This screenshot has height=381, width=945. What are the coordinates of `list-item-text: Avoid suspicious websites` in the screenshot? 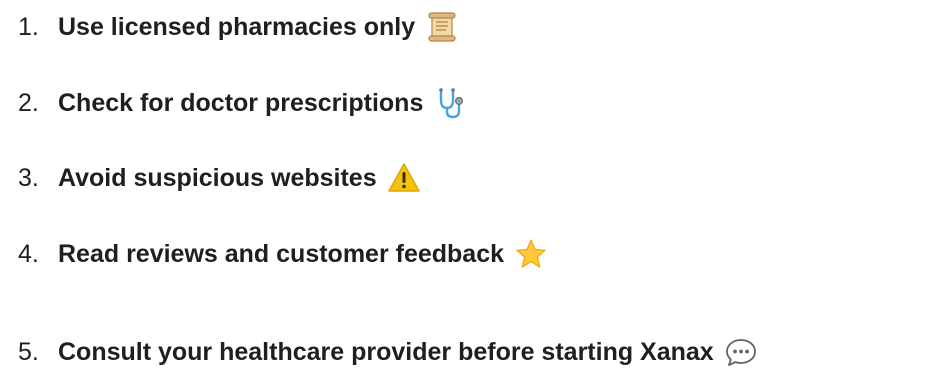 It's located at (217, 177).